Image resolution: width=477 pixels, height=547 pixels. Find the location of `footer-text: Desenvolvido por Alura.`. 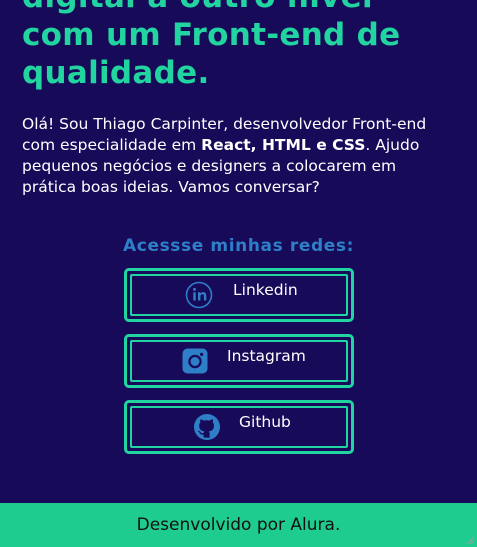

footer-text: Desenvolvido por Alura. is located at coordinates (238, 525).